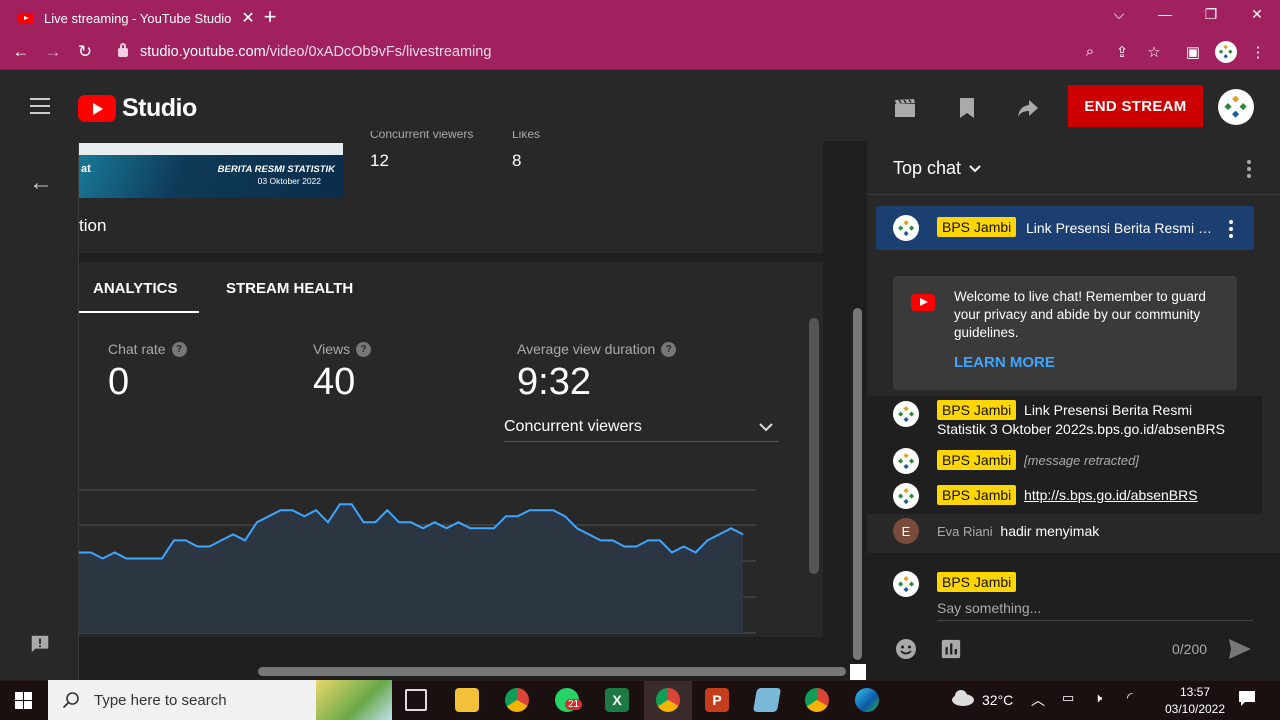  Describe the element at coordinates (41, 183) in the screenshot. I see `back-arrow-icon: ←` at that location.